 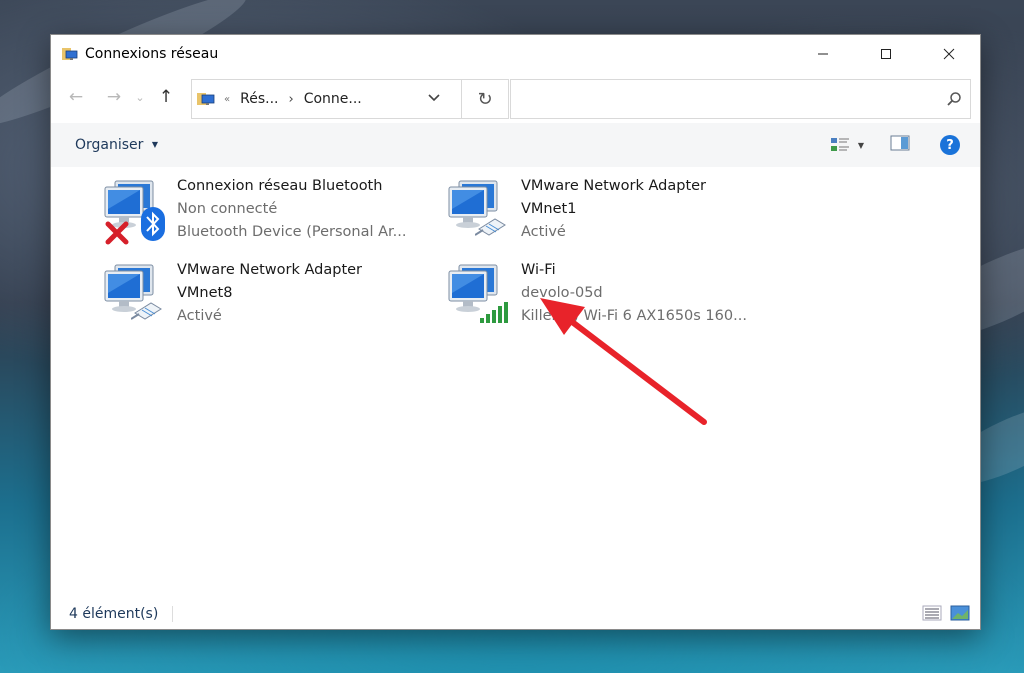 I want to click on up-button: ↑, so click(x=166, y=97).